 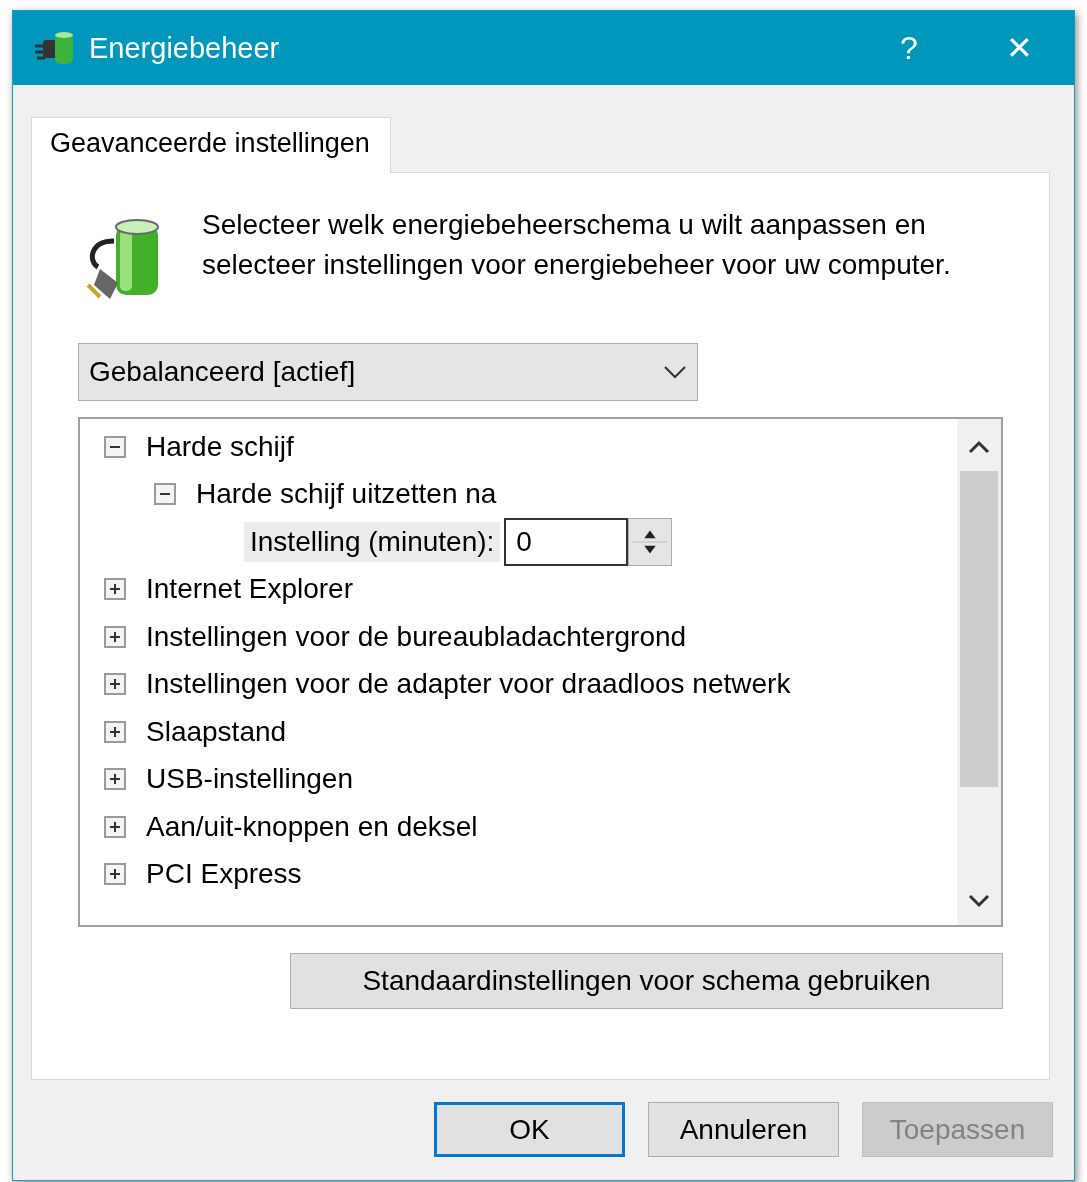 What do you see at coordinates (388, 372) in the screenshot?
I see `plan-dropdown: Gebalanceerd [actief]` at bounding box center [388, 372].